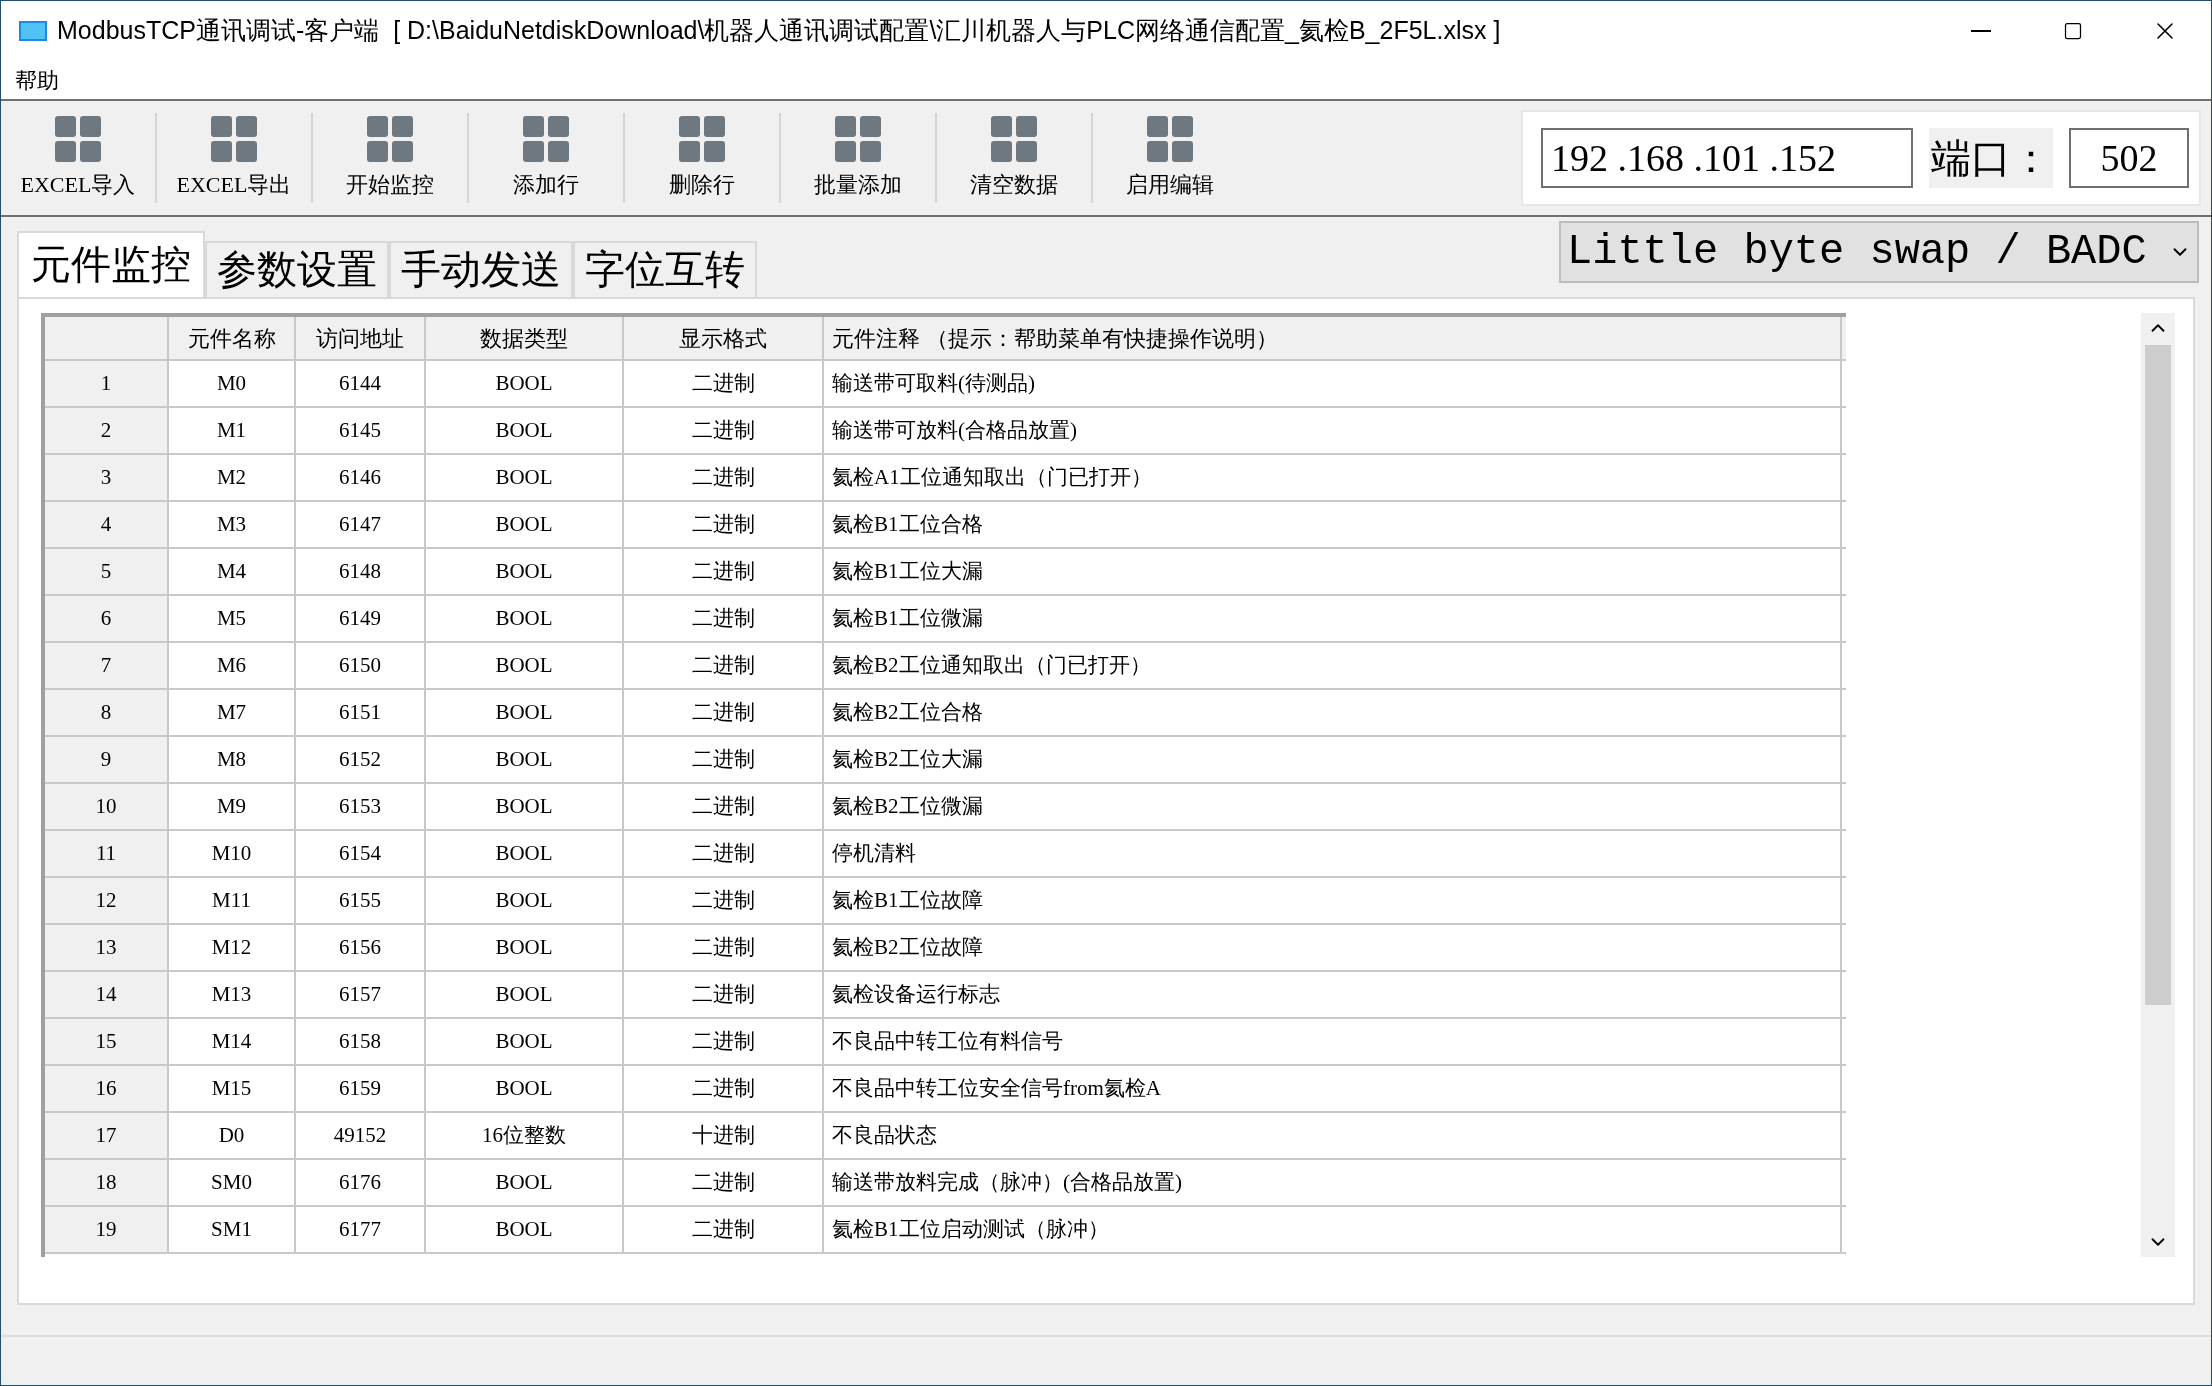 This screenshot has height=1386, width=2212. Describe the element at coordinates (107, 1088) in the screenshot. I see `row-header: 16` at that location.